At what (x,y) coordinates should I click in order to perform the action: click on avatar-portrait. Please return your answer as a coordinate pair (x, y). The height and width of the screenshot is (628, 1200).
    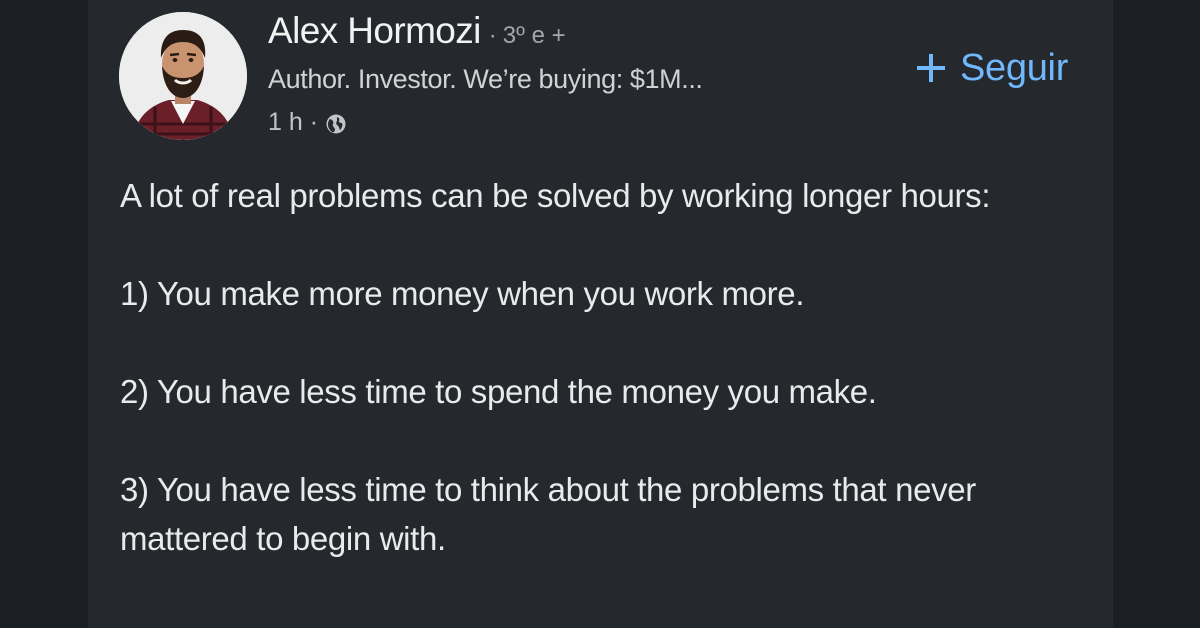
    Looking at the image, I should click on (183, 76).